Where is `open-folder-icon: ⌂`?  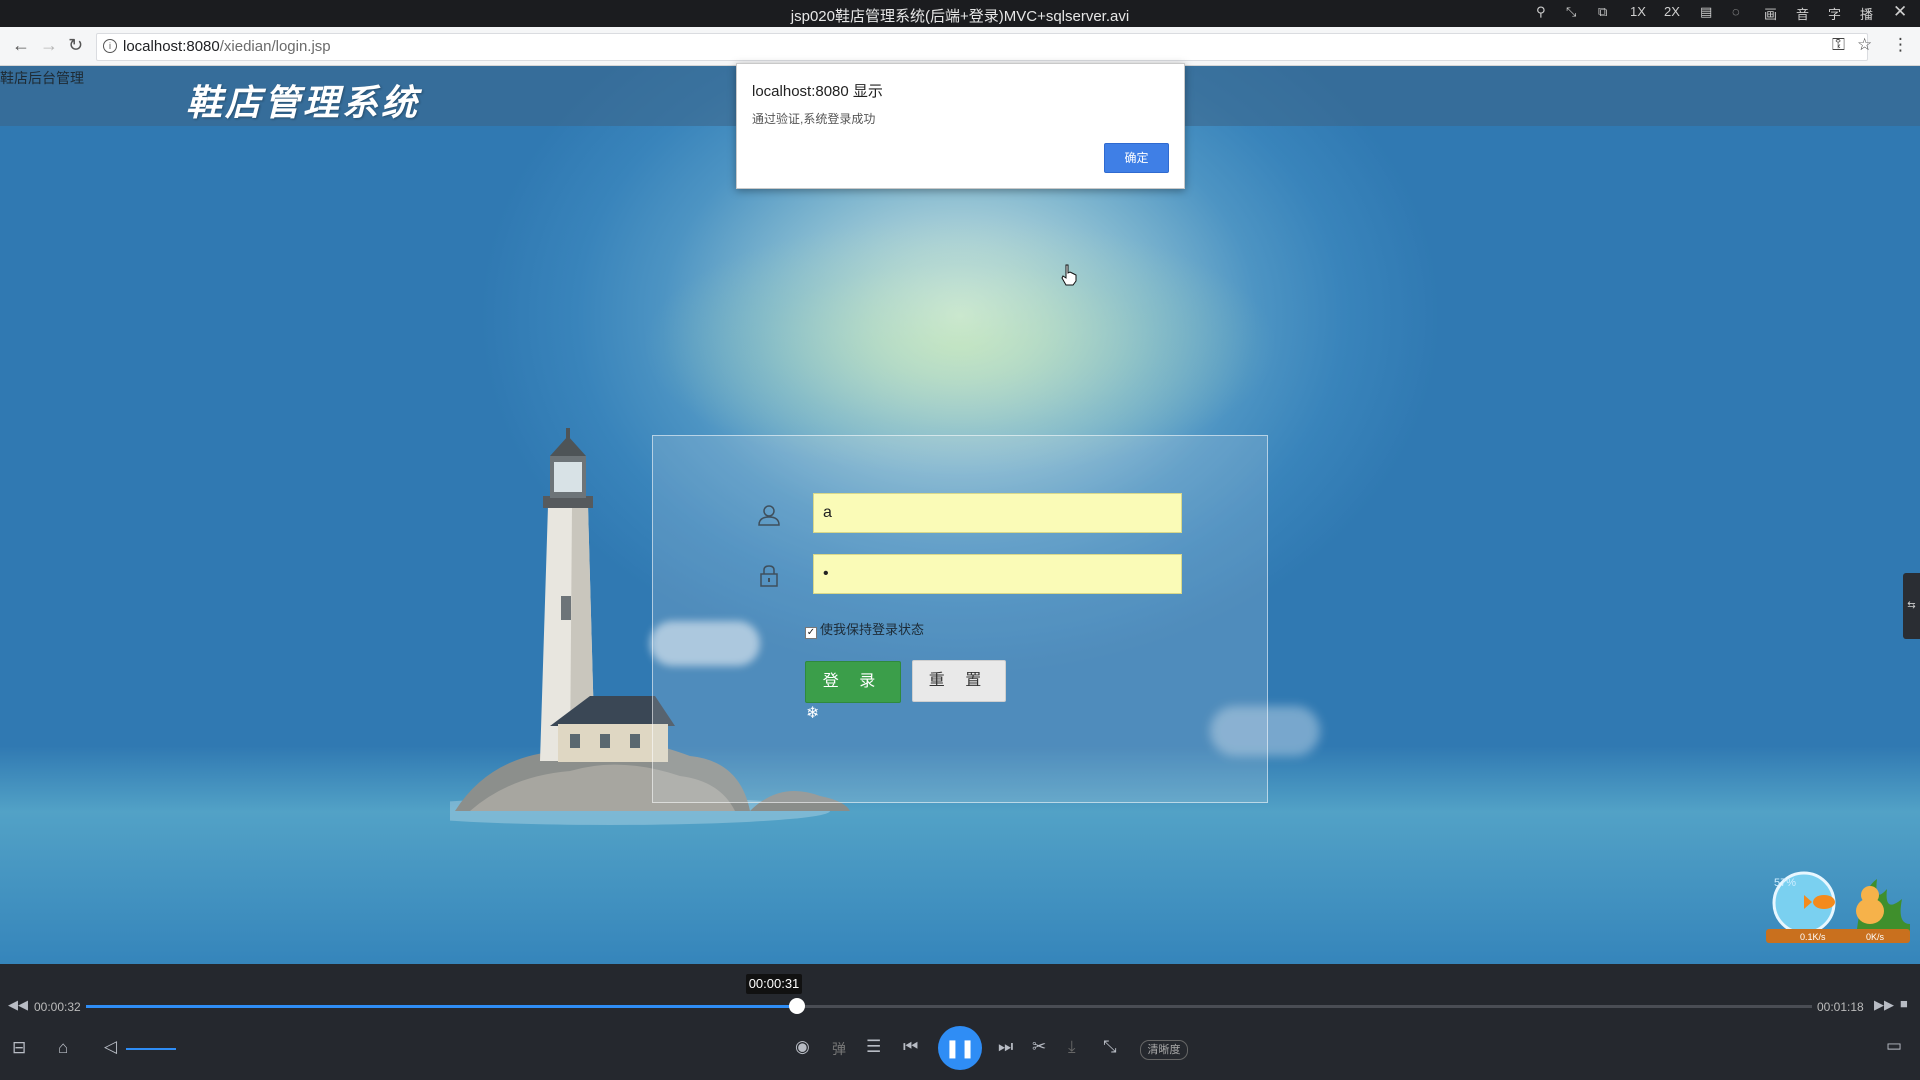 open-folder-icon: ⌂ is located at coordinates (63, 1048).